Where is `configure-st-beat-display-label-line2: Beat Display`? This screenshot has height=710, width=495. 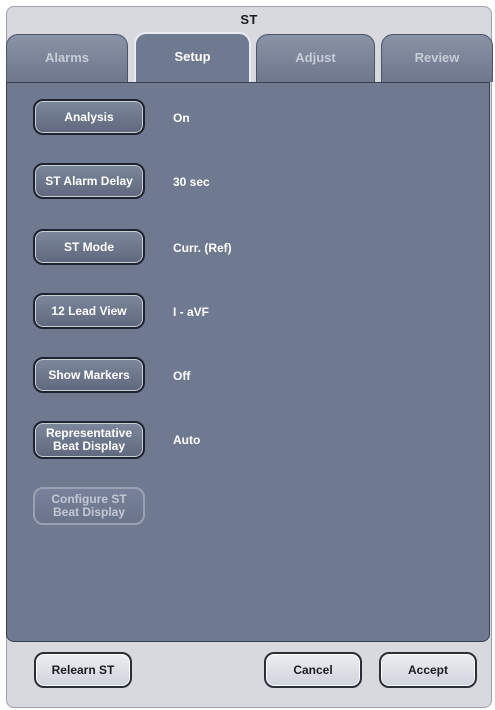
configure-st-beat-display-label-line2: Beat Display is located at coordinates (89, 512).